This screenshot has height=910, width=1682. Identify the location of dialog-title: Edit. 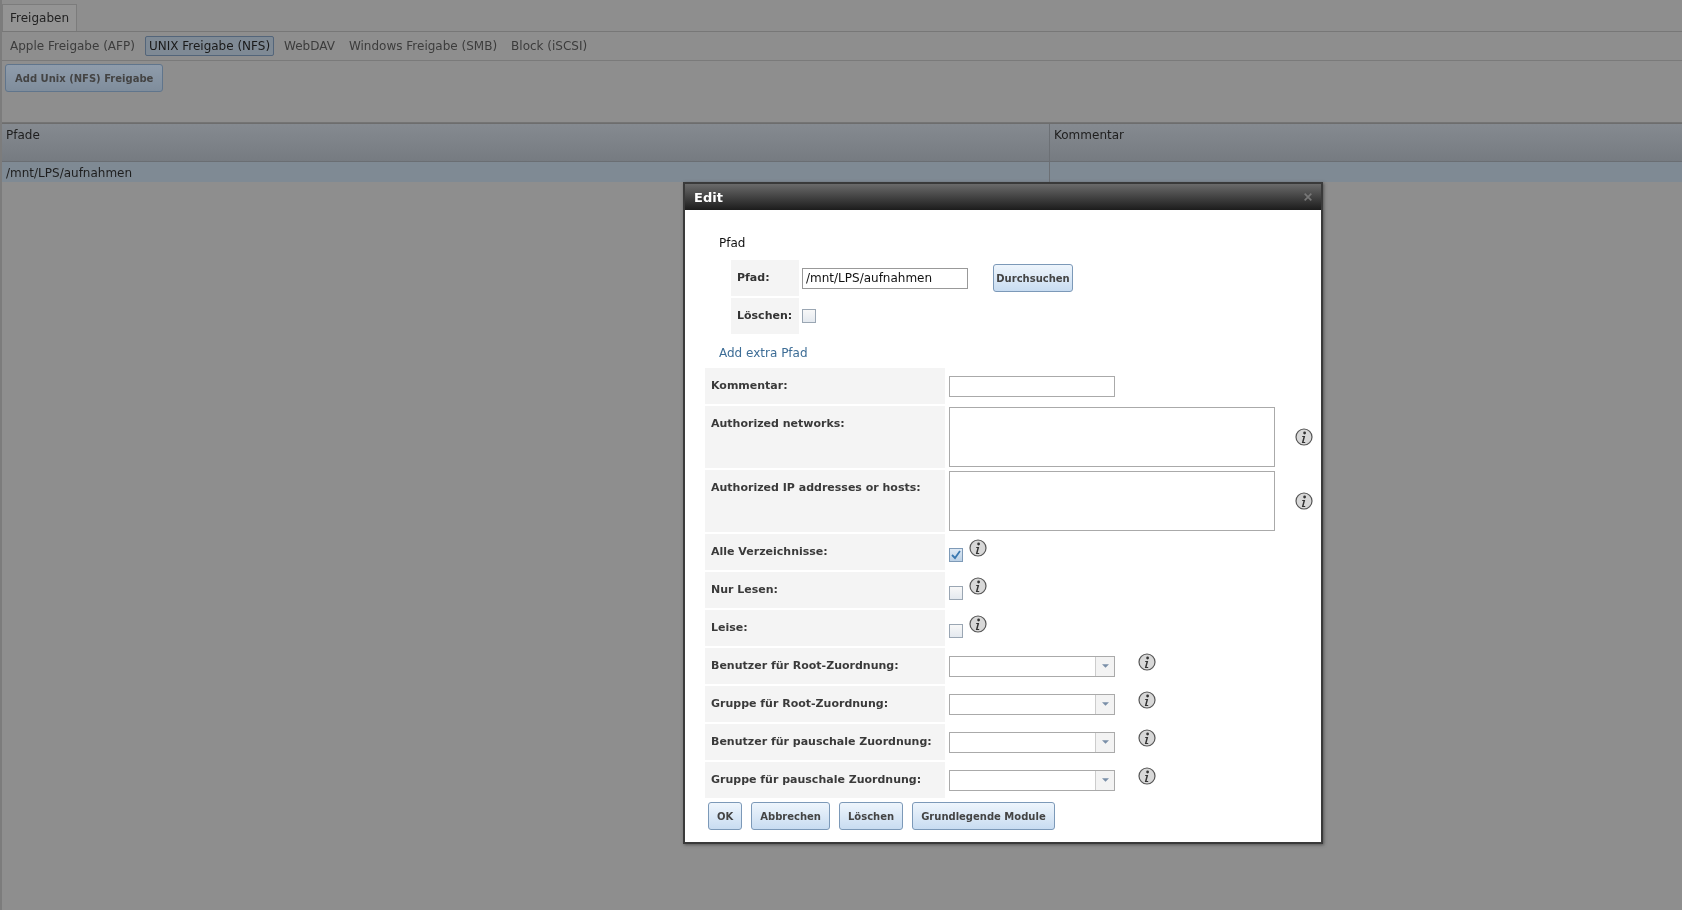
(708, 197).